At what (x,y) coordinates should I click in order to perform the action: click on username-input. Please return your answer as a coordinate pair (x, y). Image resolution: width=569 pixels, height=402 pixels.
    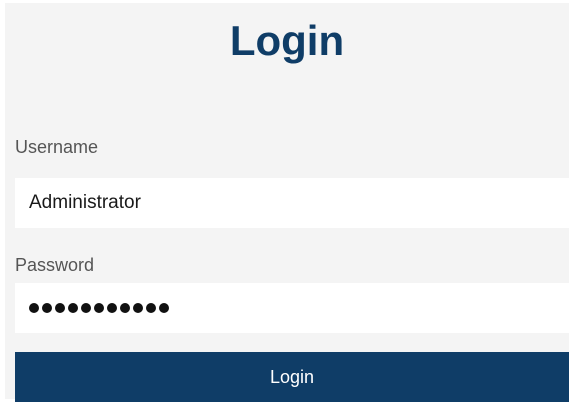
    Looking at the image, I should click on (292, 203).